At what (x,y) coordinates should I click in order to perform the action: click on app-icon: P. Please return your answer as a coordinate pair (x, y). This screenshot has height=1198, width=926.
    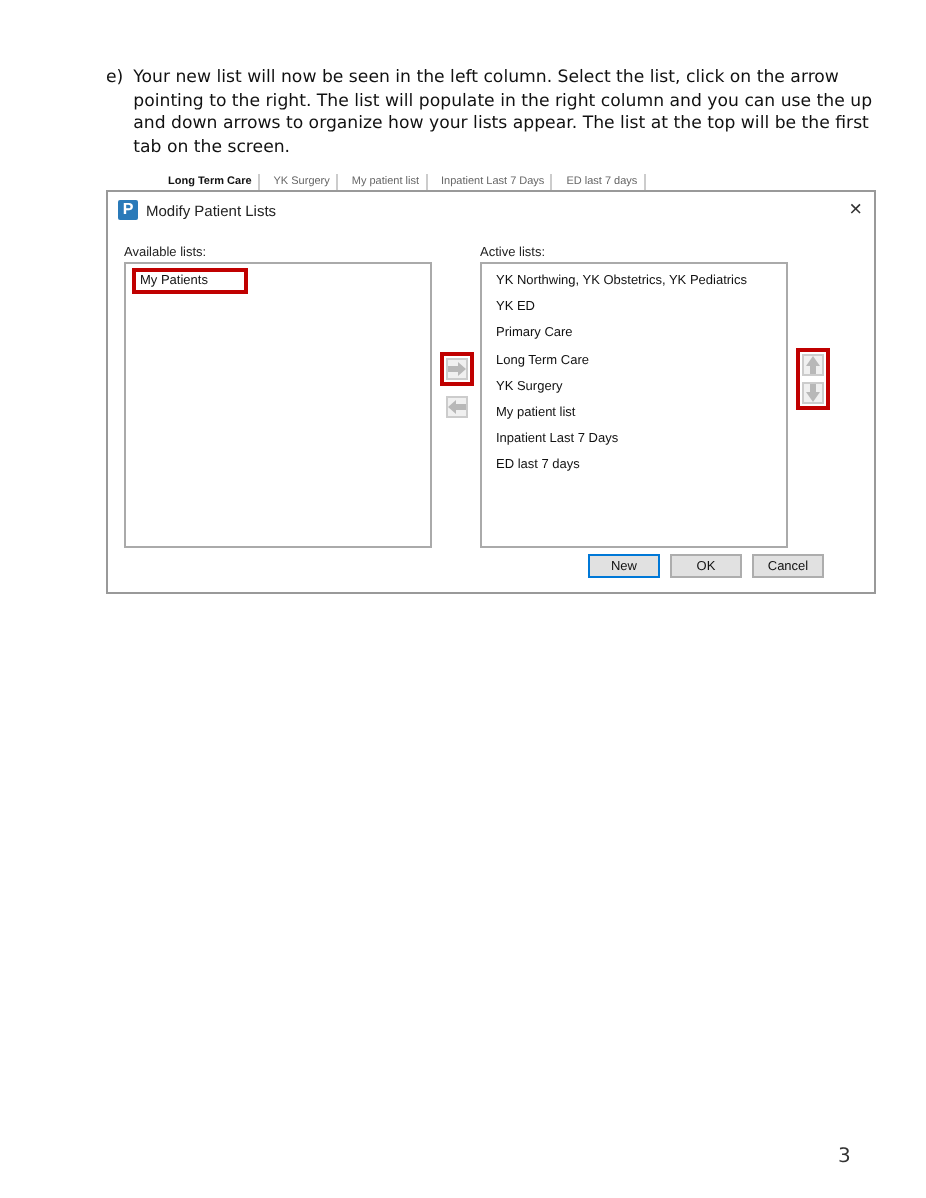
    Looking at the image, I should click on (128, 210).